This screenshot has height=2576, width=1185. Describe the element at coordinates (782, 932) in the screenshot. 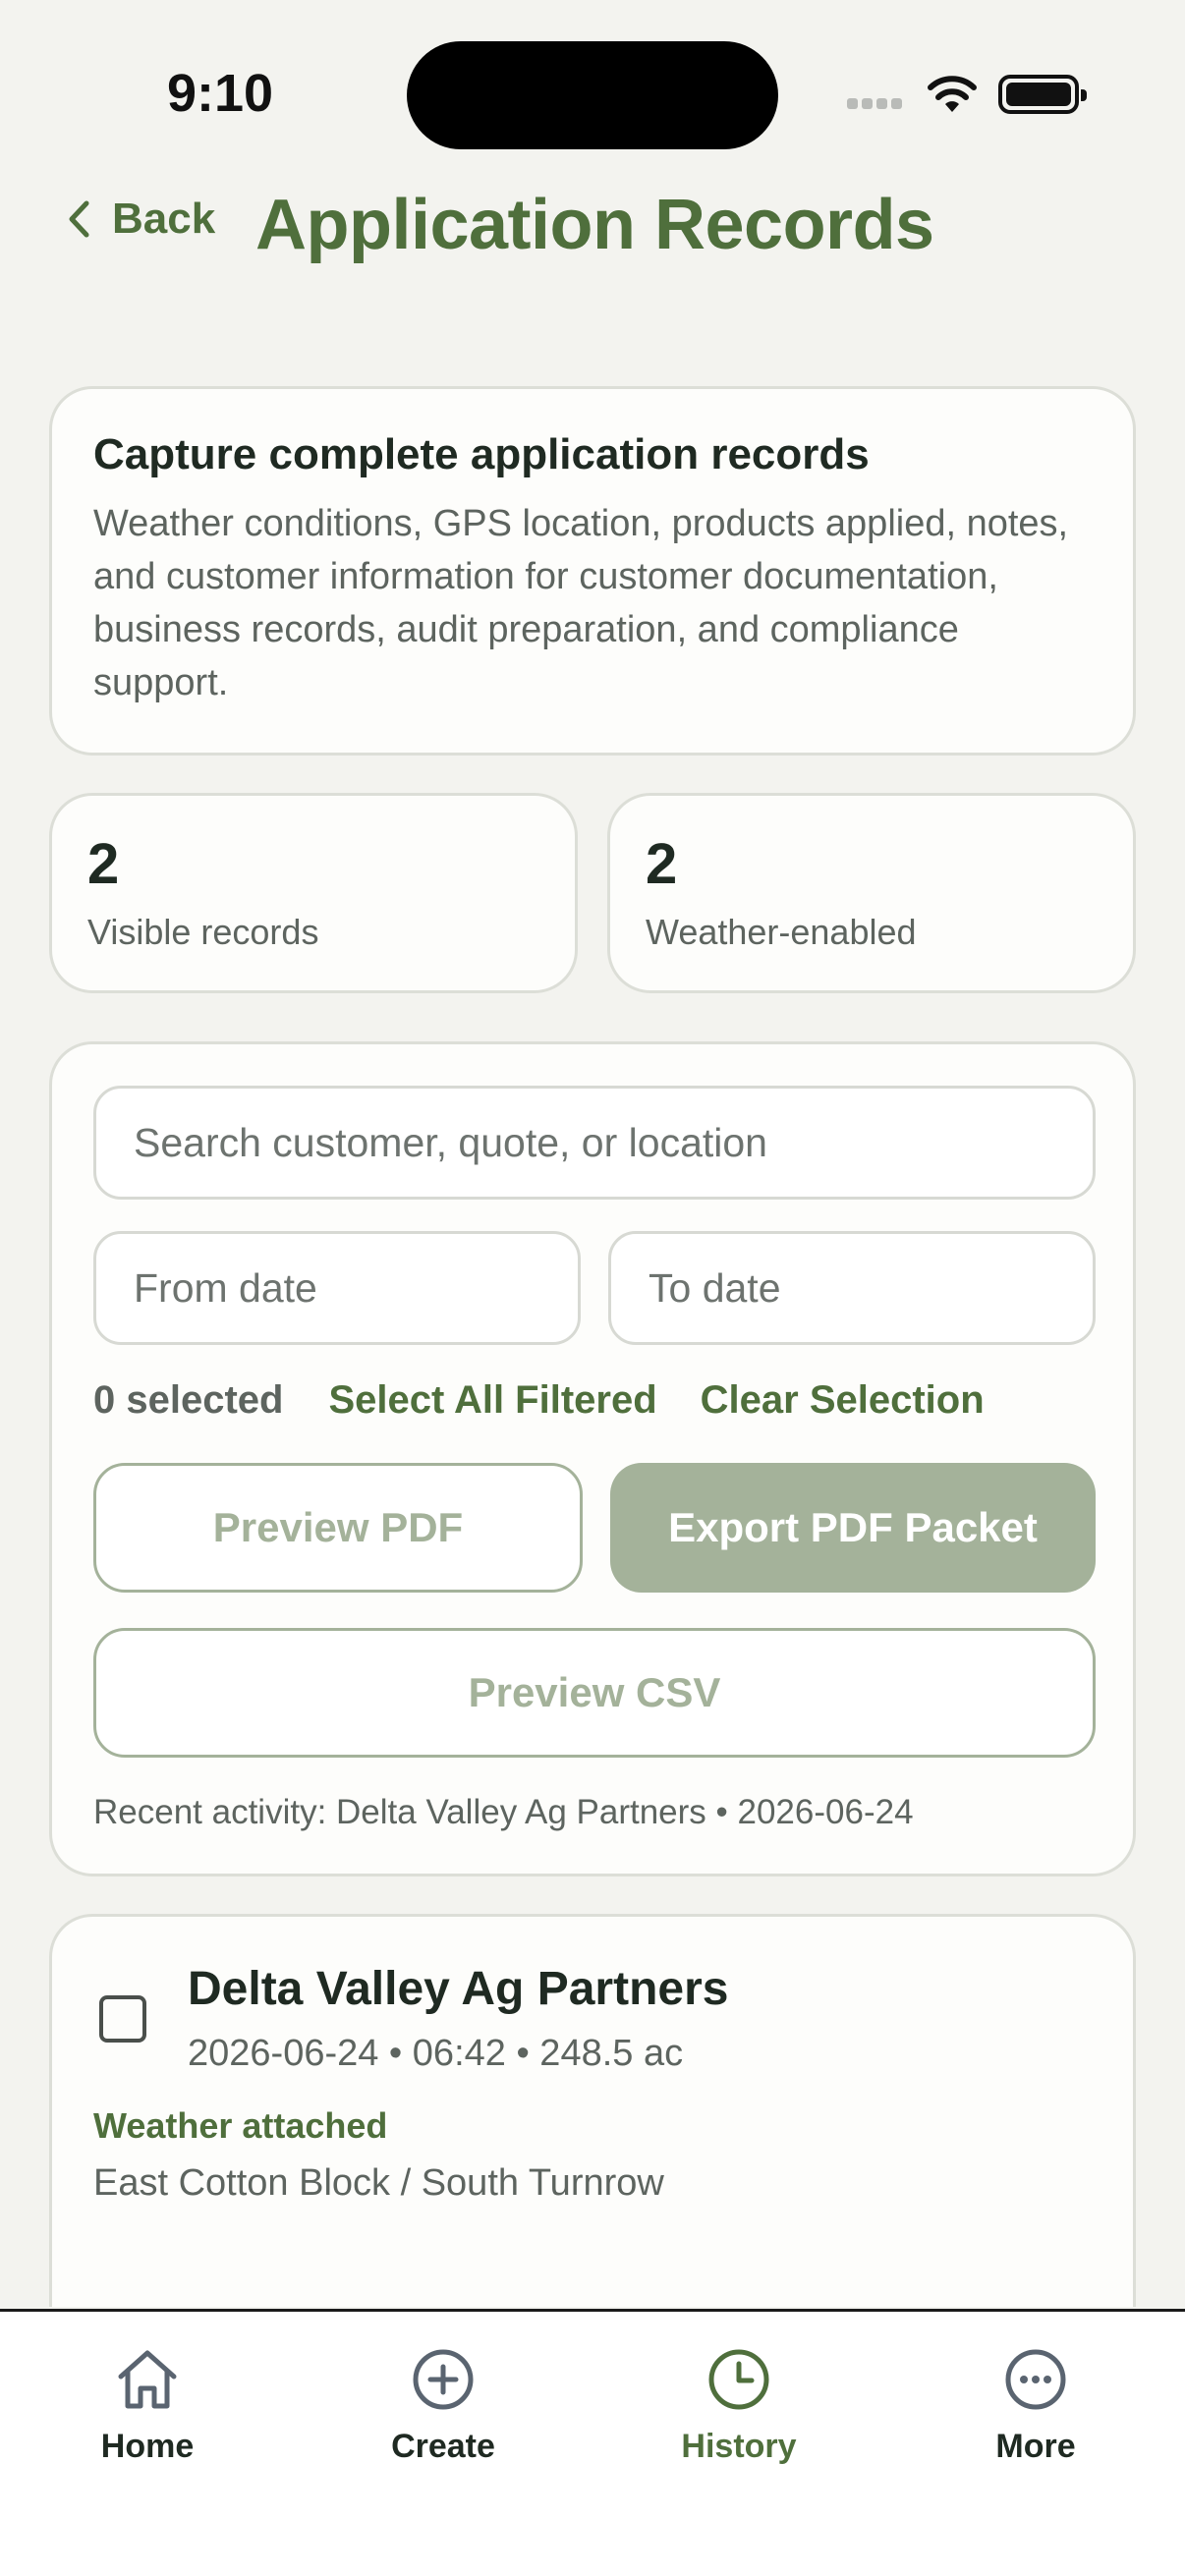

I see `stat-label: Weather-enabled` at that location.